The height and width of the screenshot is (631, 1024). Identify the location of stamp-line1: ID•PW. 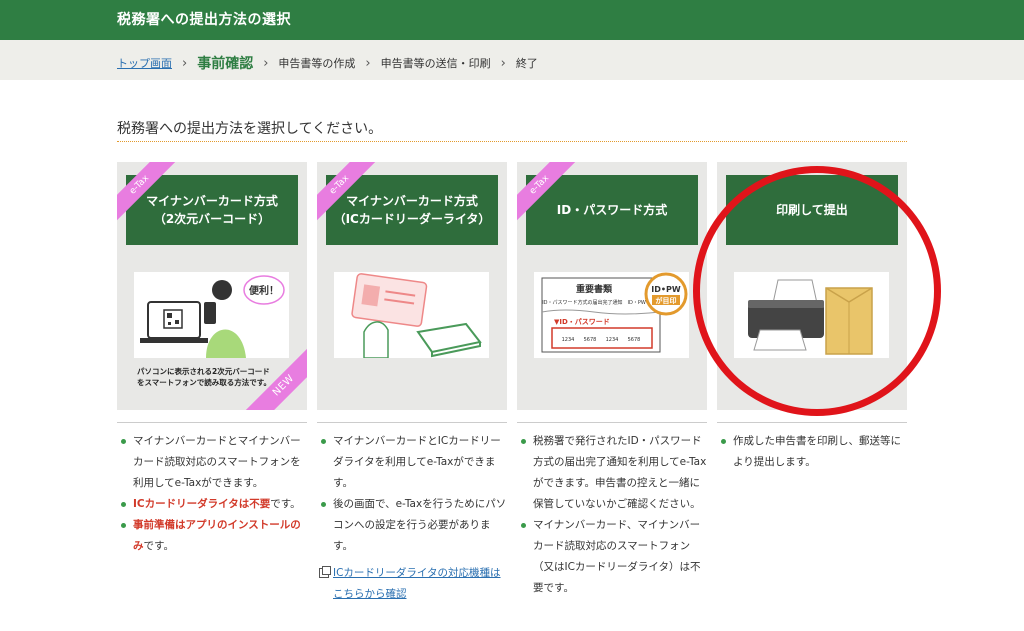
(666, 289).